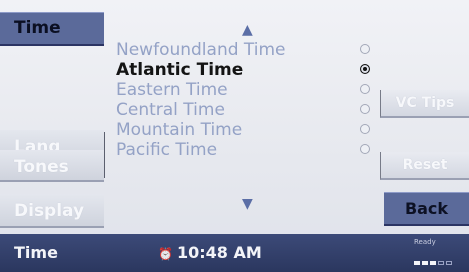 This screenshot has height=272, width=469. What do you see at coordinates (434, 259) in the screenshot?
I see `signal-icon` at bounding box center [434, 259].